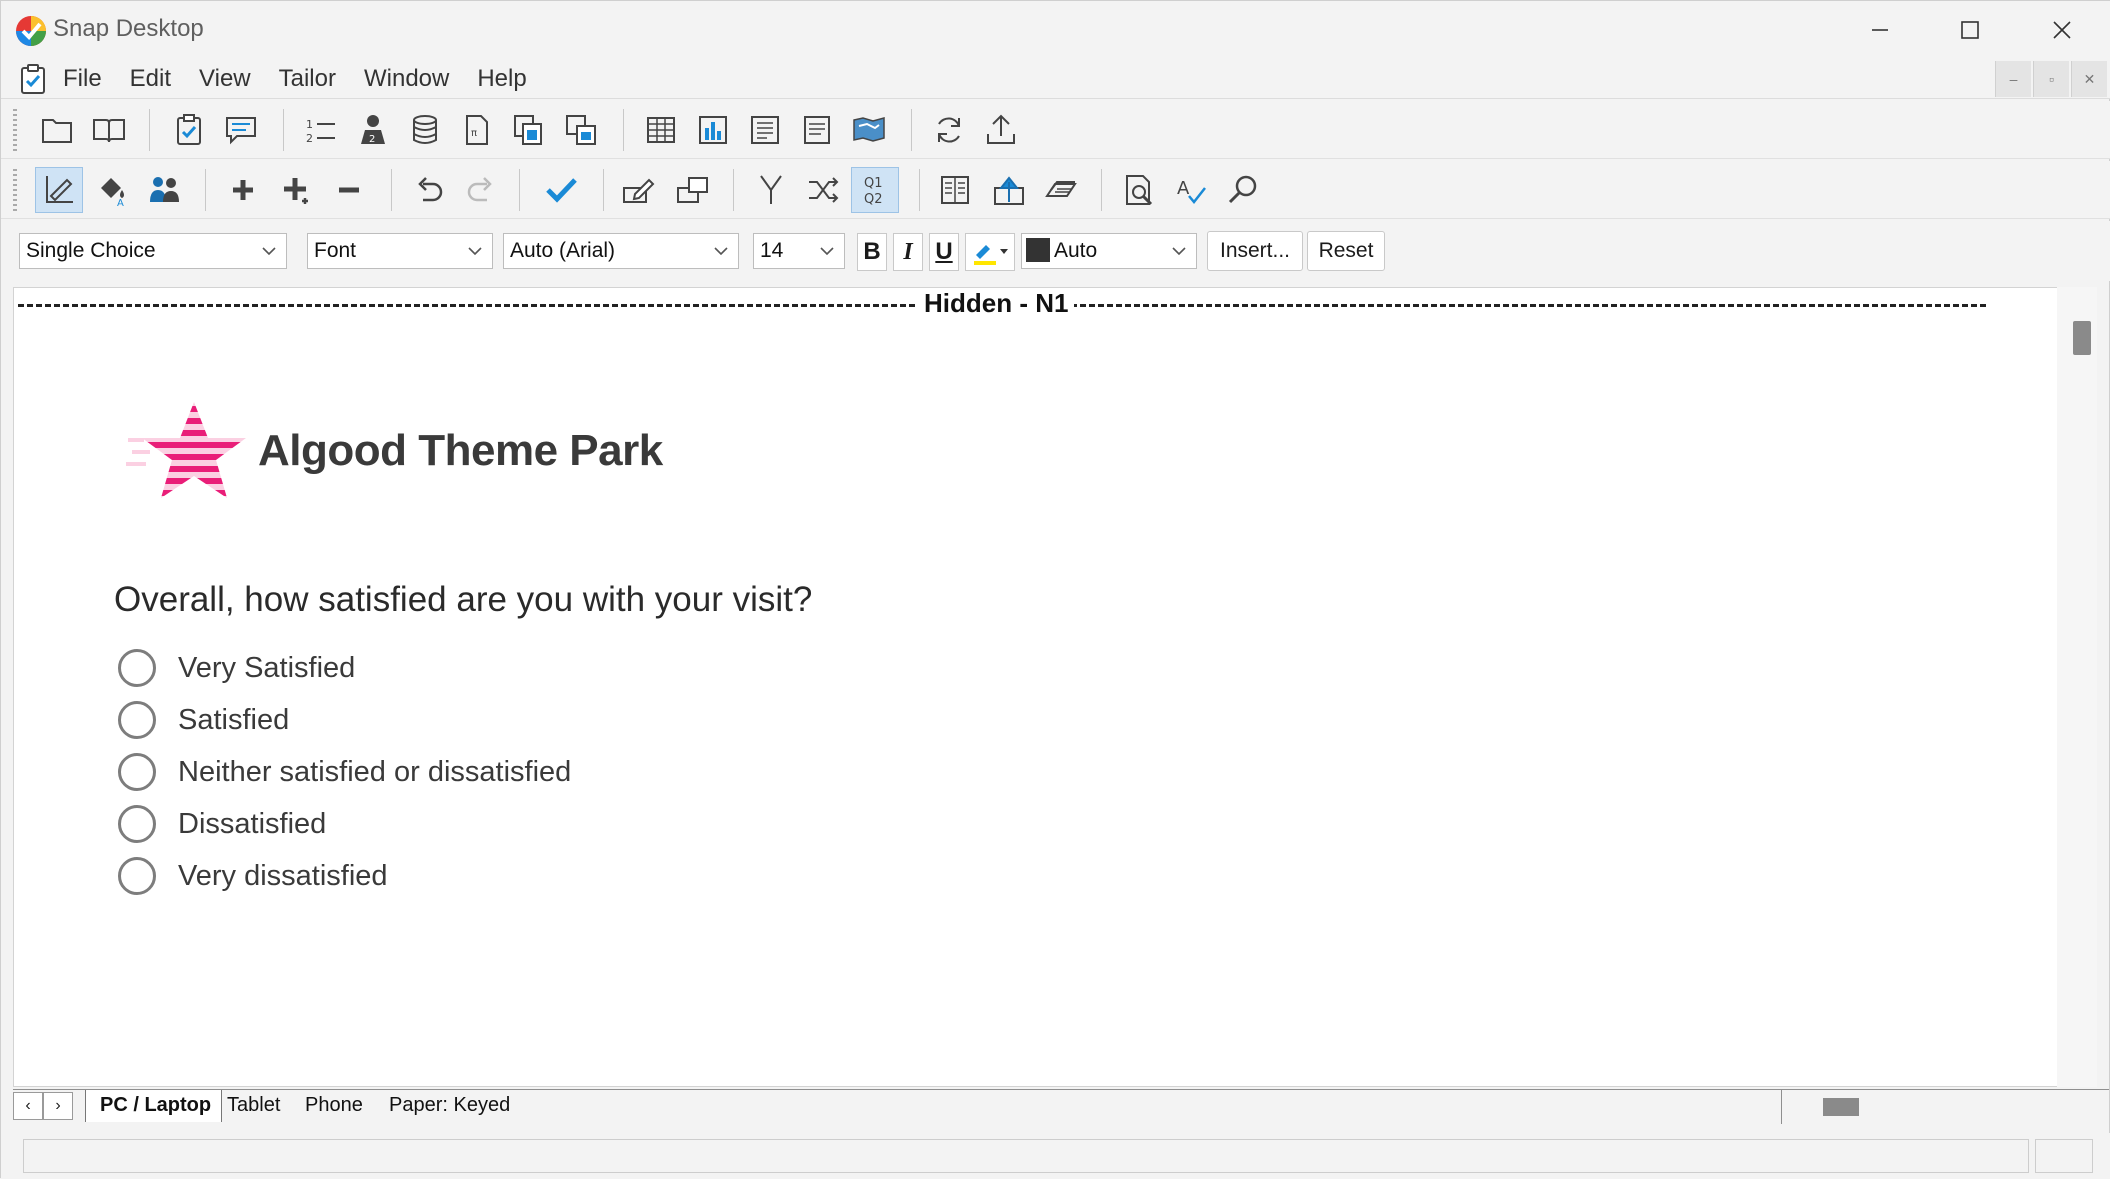 The width and height of the screenshot is (2110, 1179). I want to click on answer-option: Very Satisfied, so click(344, 668).